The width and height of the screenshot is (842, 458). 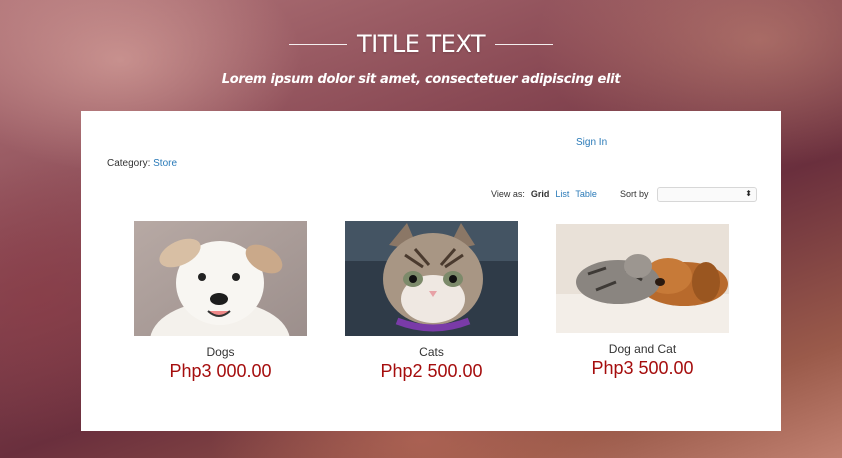 I want to click on puppy-photo, so click(x=220, y=278).